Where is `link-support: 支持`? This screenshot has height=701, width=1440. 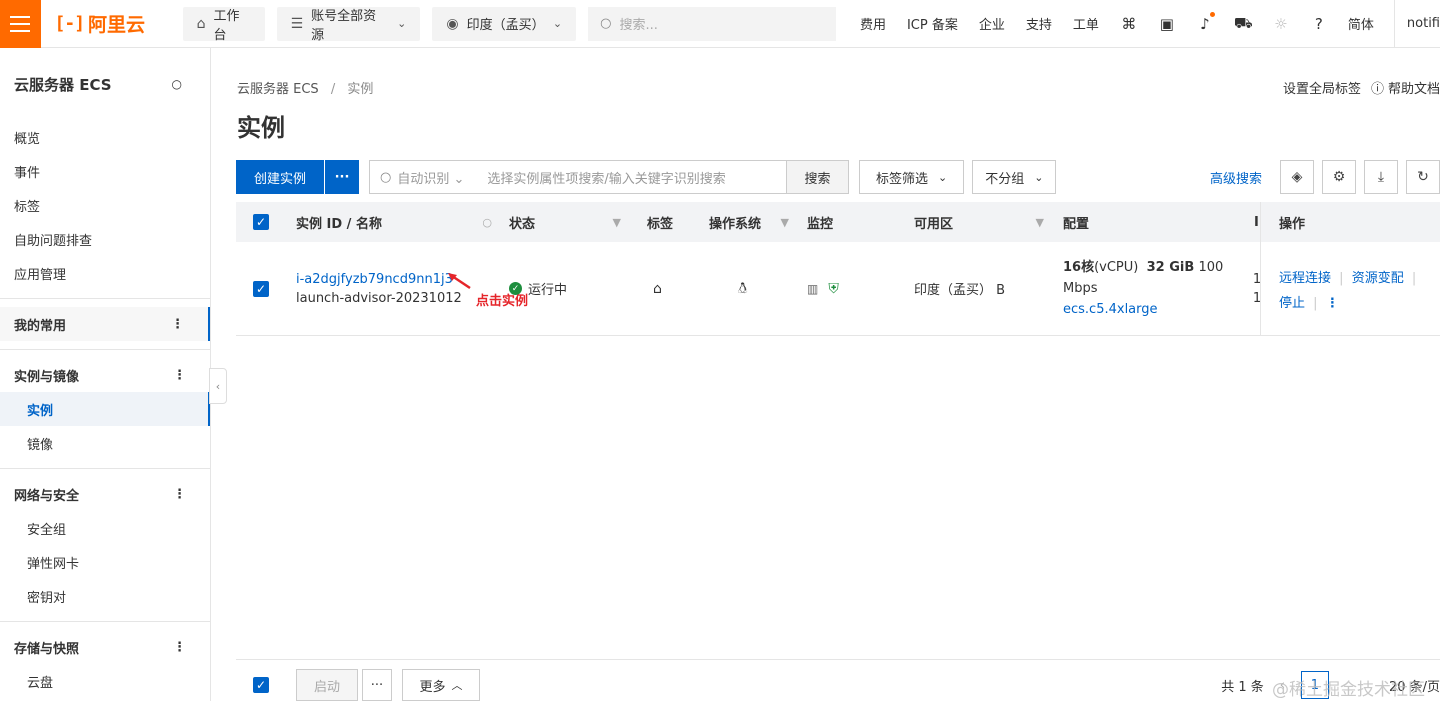
link-support: 支持 is located at coordinates (1039, 23).